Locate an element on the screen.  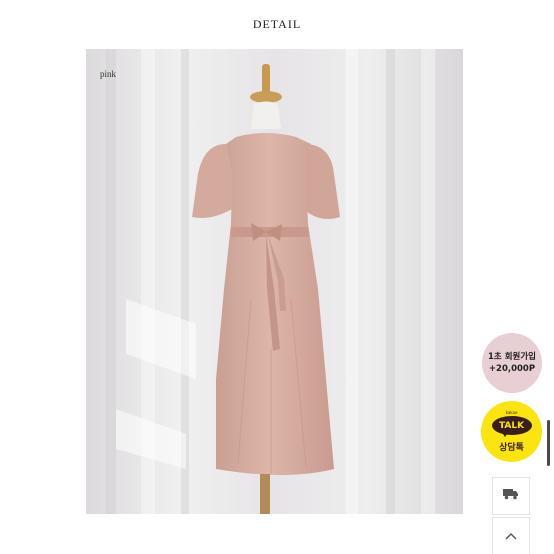
truck-icon is located at coordinates (511, 496).